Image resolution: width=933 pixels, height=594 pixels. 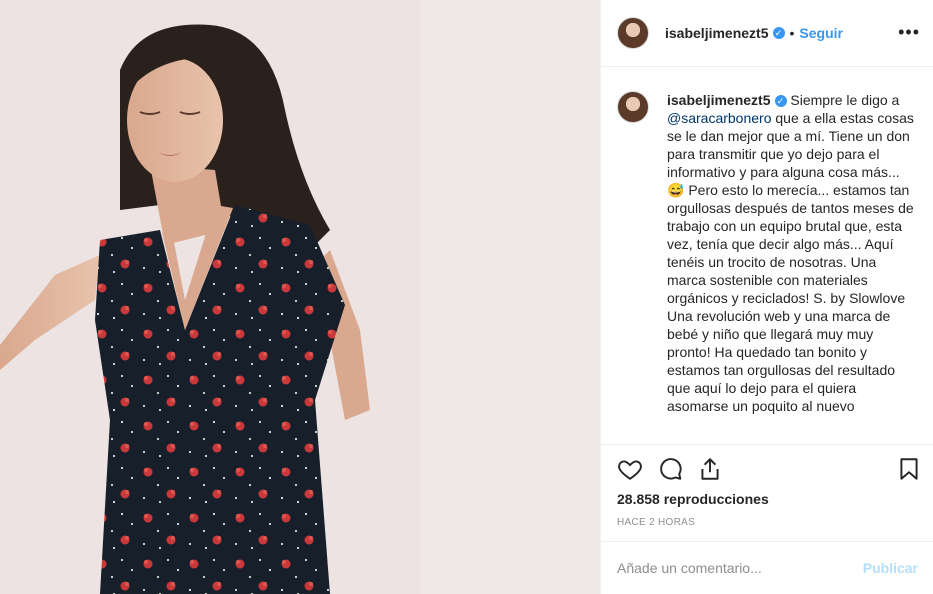 What do you see at coordinates (890, 568) in the screenshot?
I see `publish-button: Publicar` at bounding box center [890, 568].